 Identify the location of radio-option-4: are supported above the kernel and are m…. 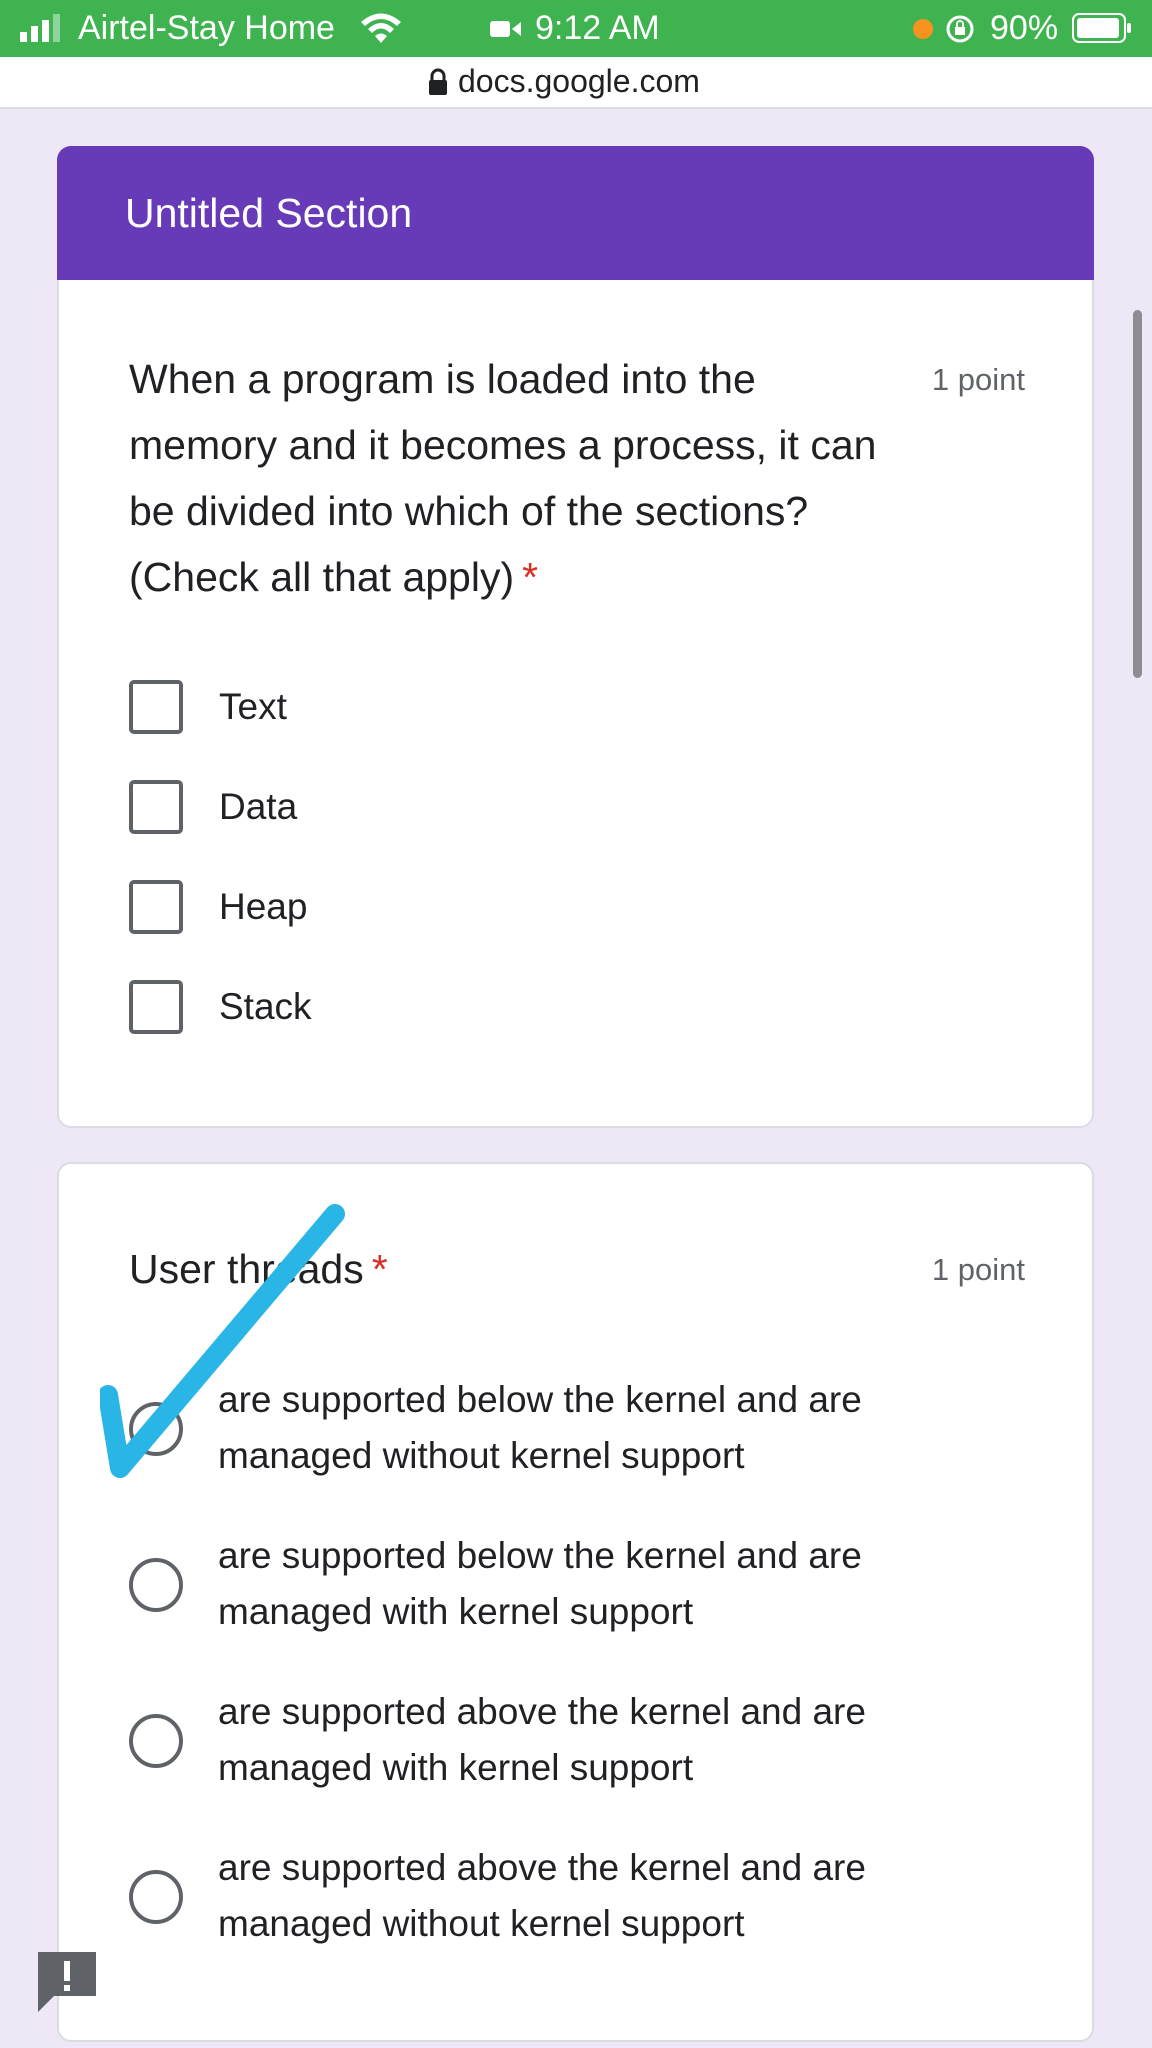
(579, 1896).